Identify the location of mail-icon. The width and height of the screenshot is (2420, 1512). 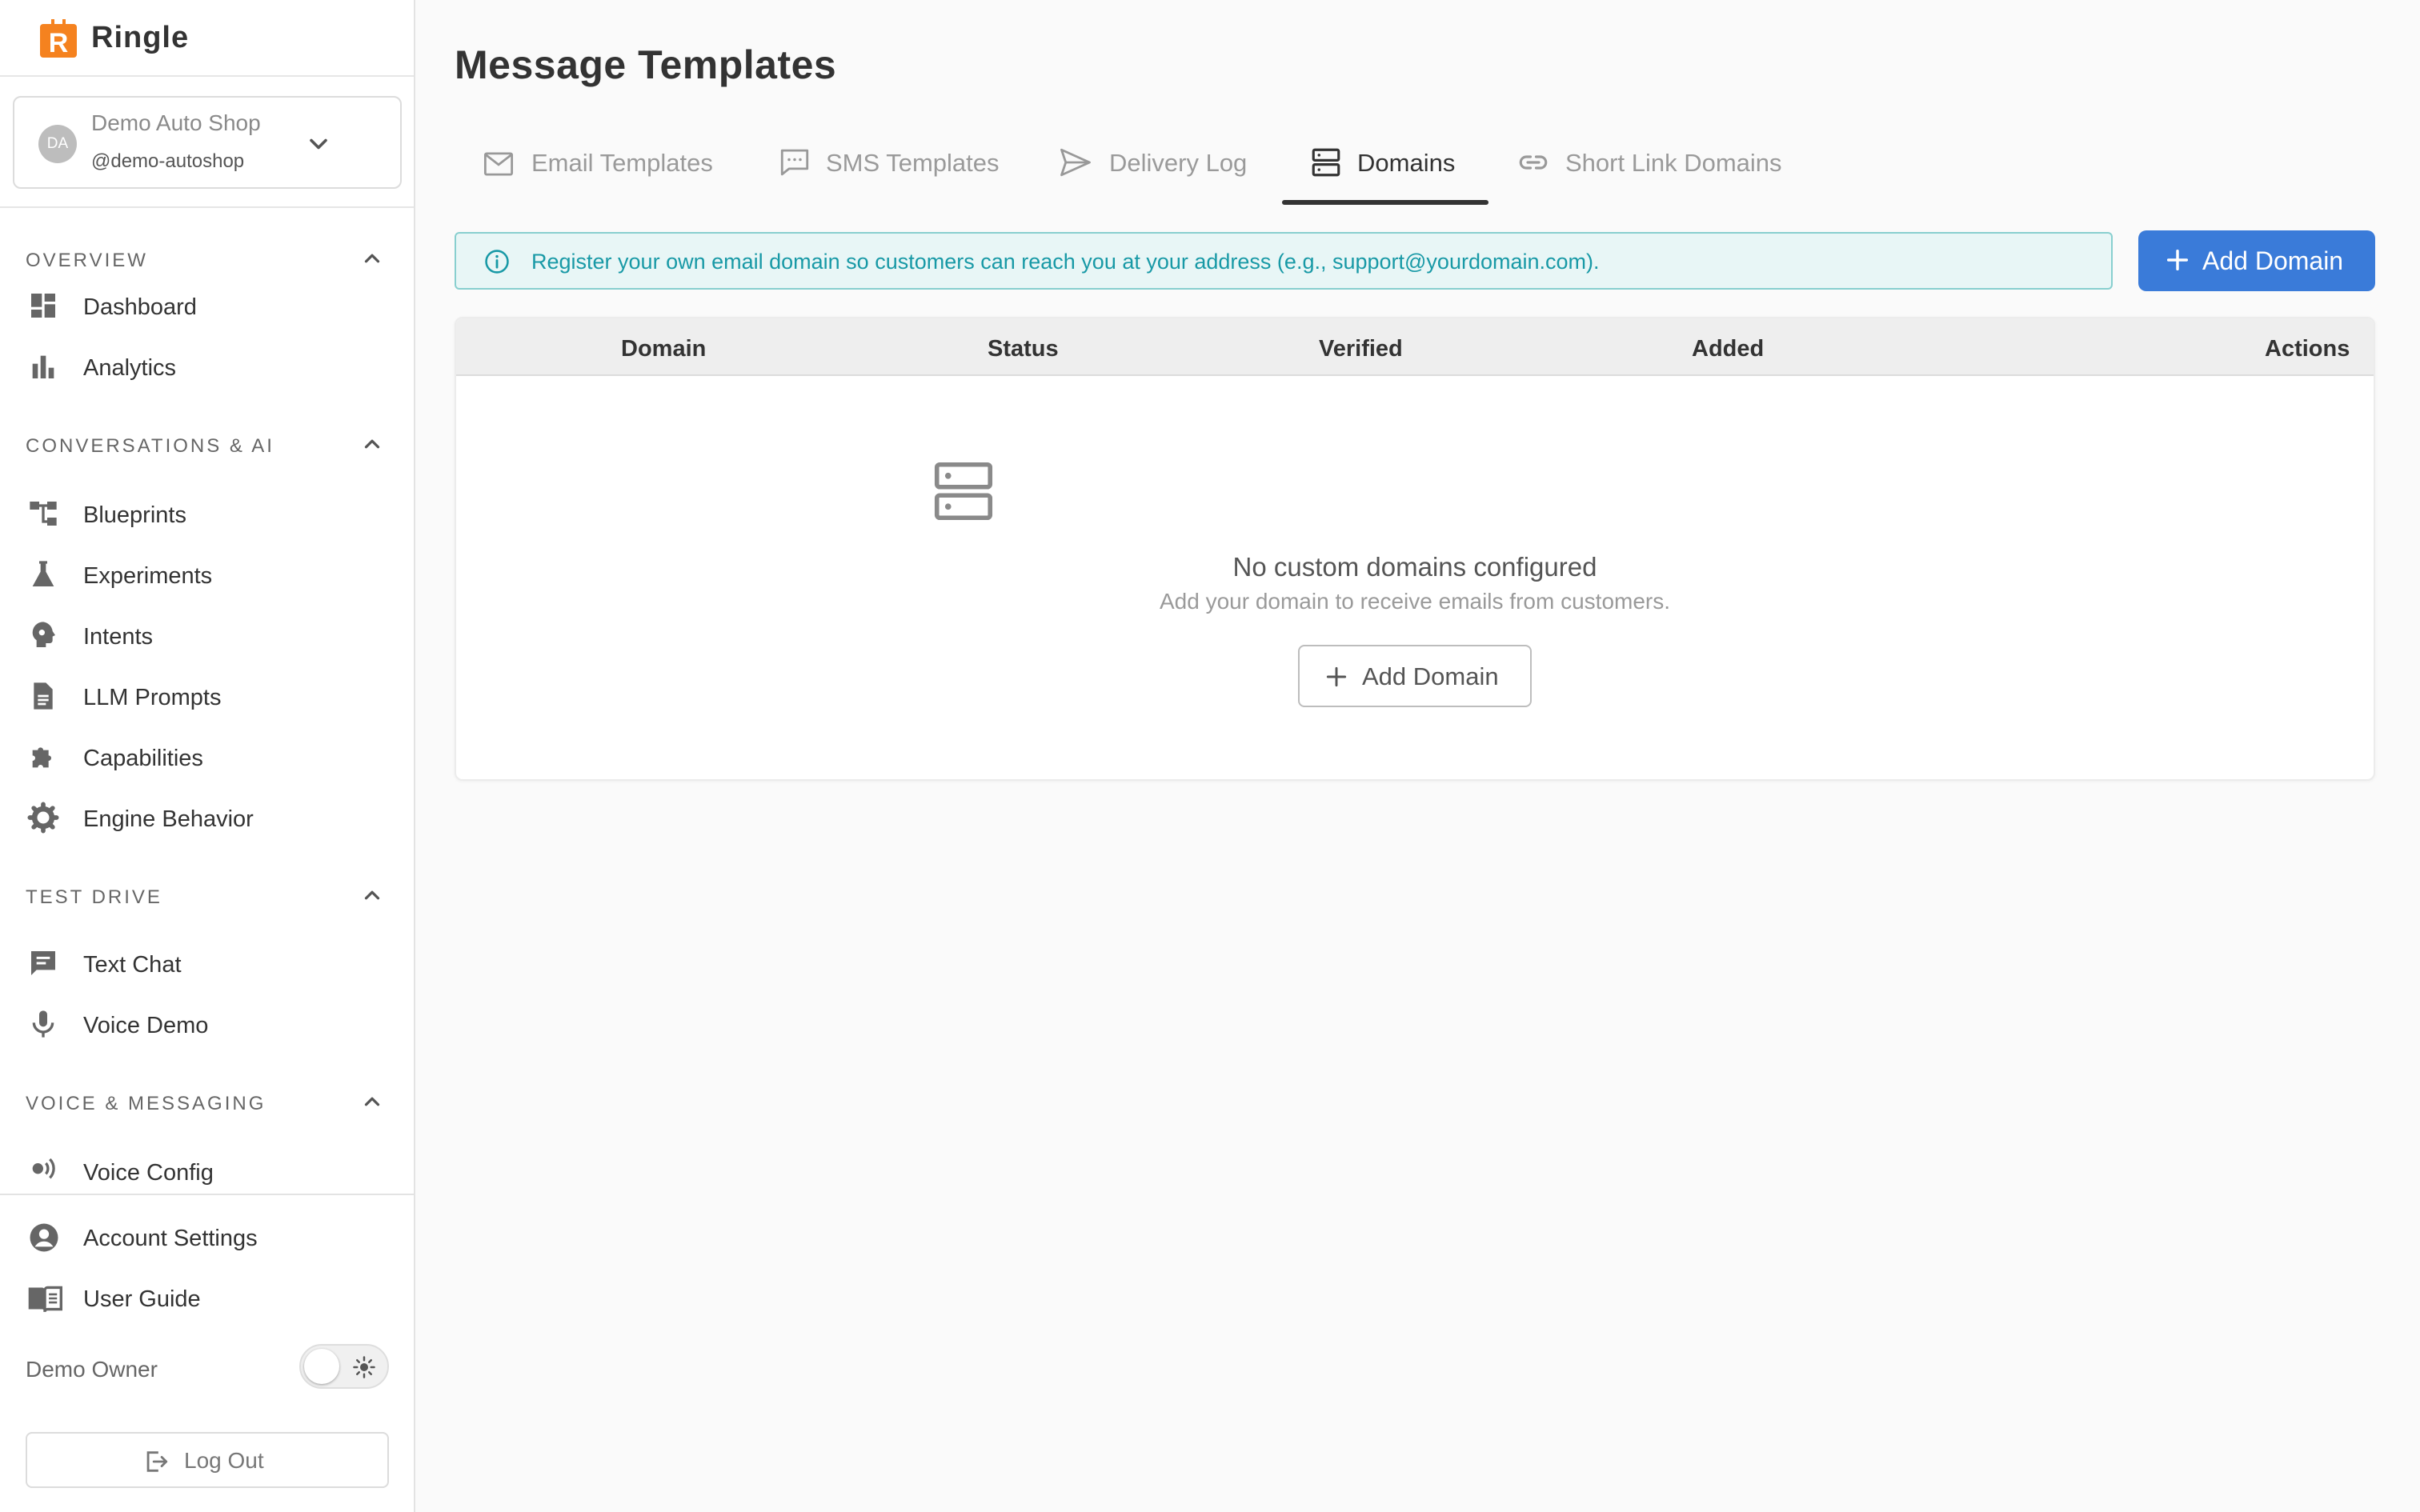
(498, 164).